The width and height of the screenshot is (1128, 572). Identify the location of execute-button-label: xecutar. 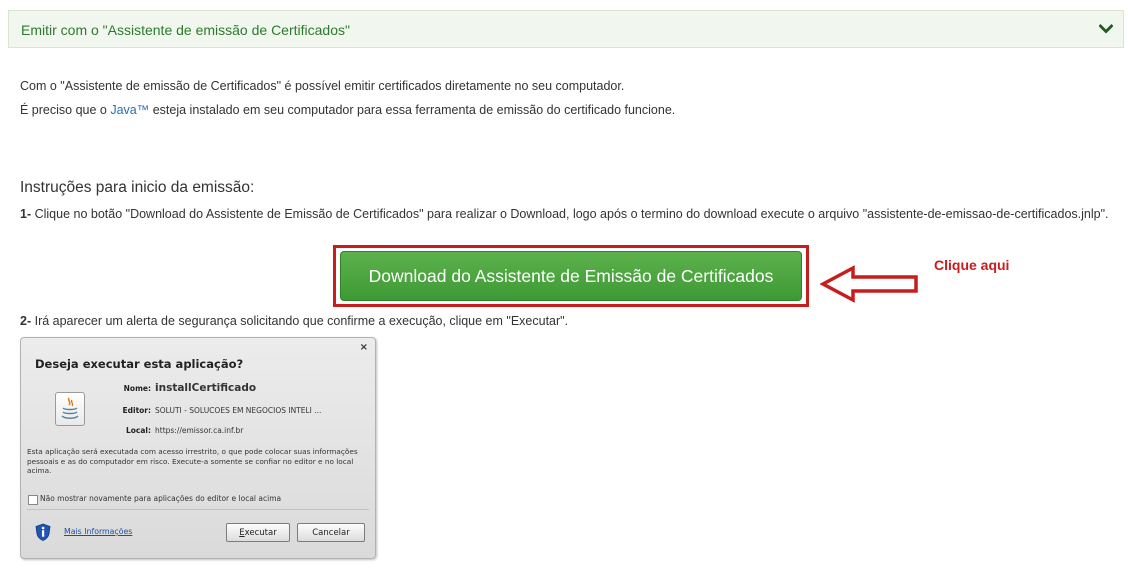
(260, 532).